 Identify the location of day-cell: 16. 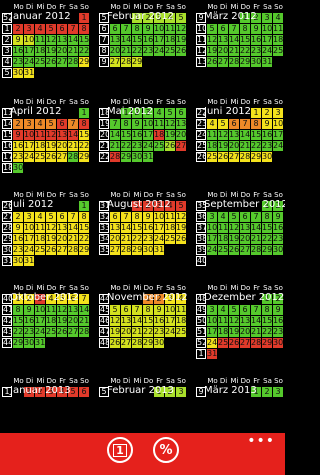
(18, 146).